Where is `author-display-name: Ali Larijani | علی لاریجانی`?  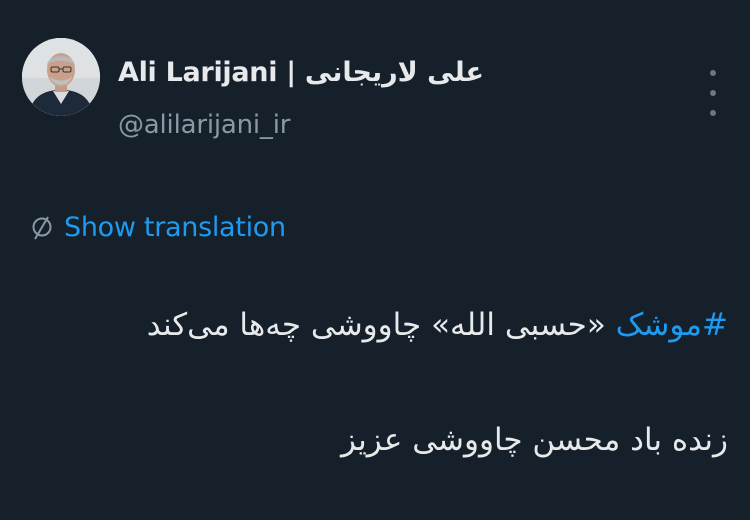 author-display-name: Ali Larijani | علی لاریجانی is located at coordinates (301, 72).